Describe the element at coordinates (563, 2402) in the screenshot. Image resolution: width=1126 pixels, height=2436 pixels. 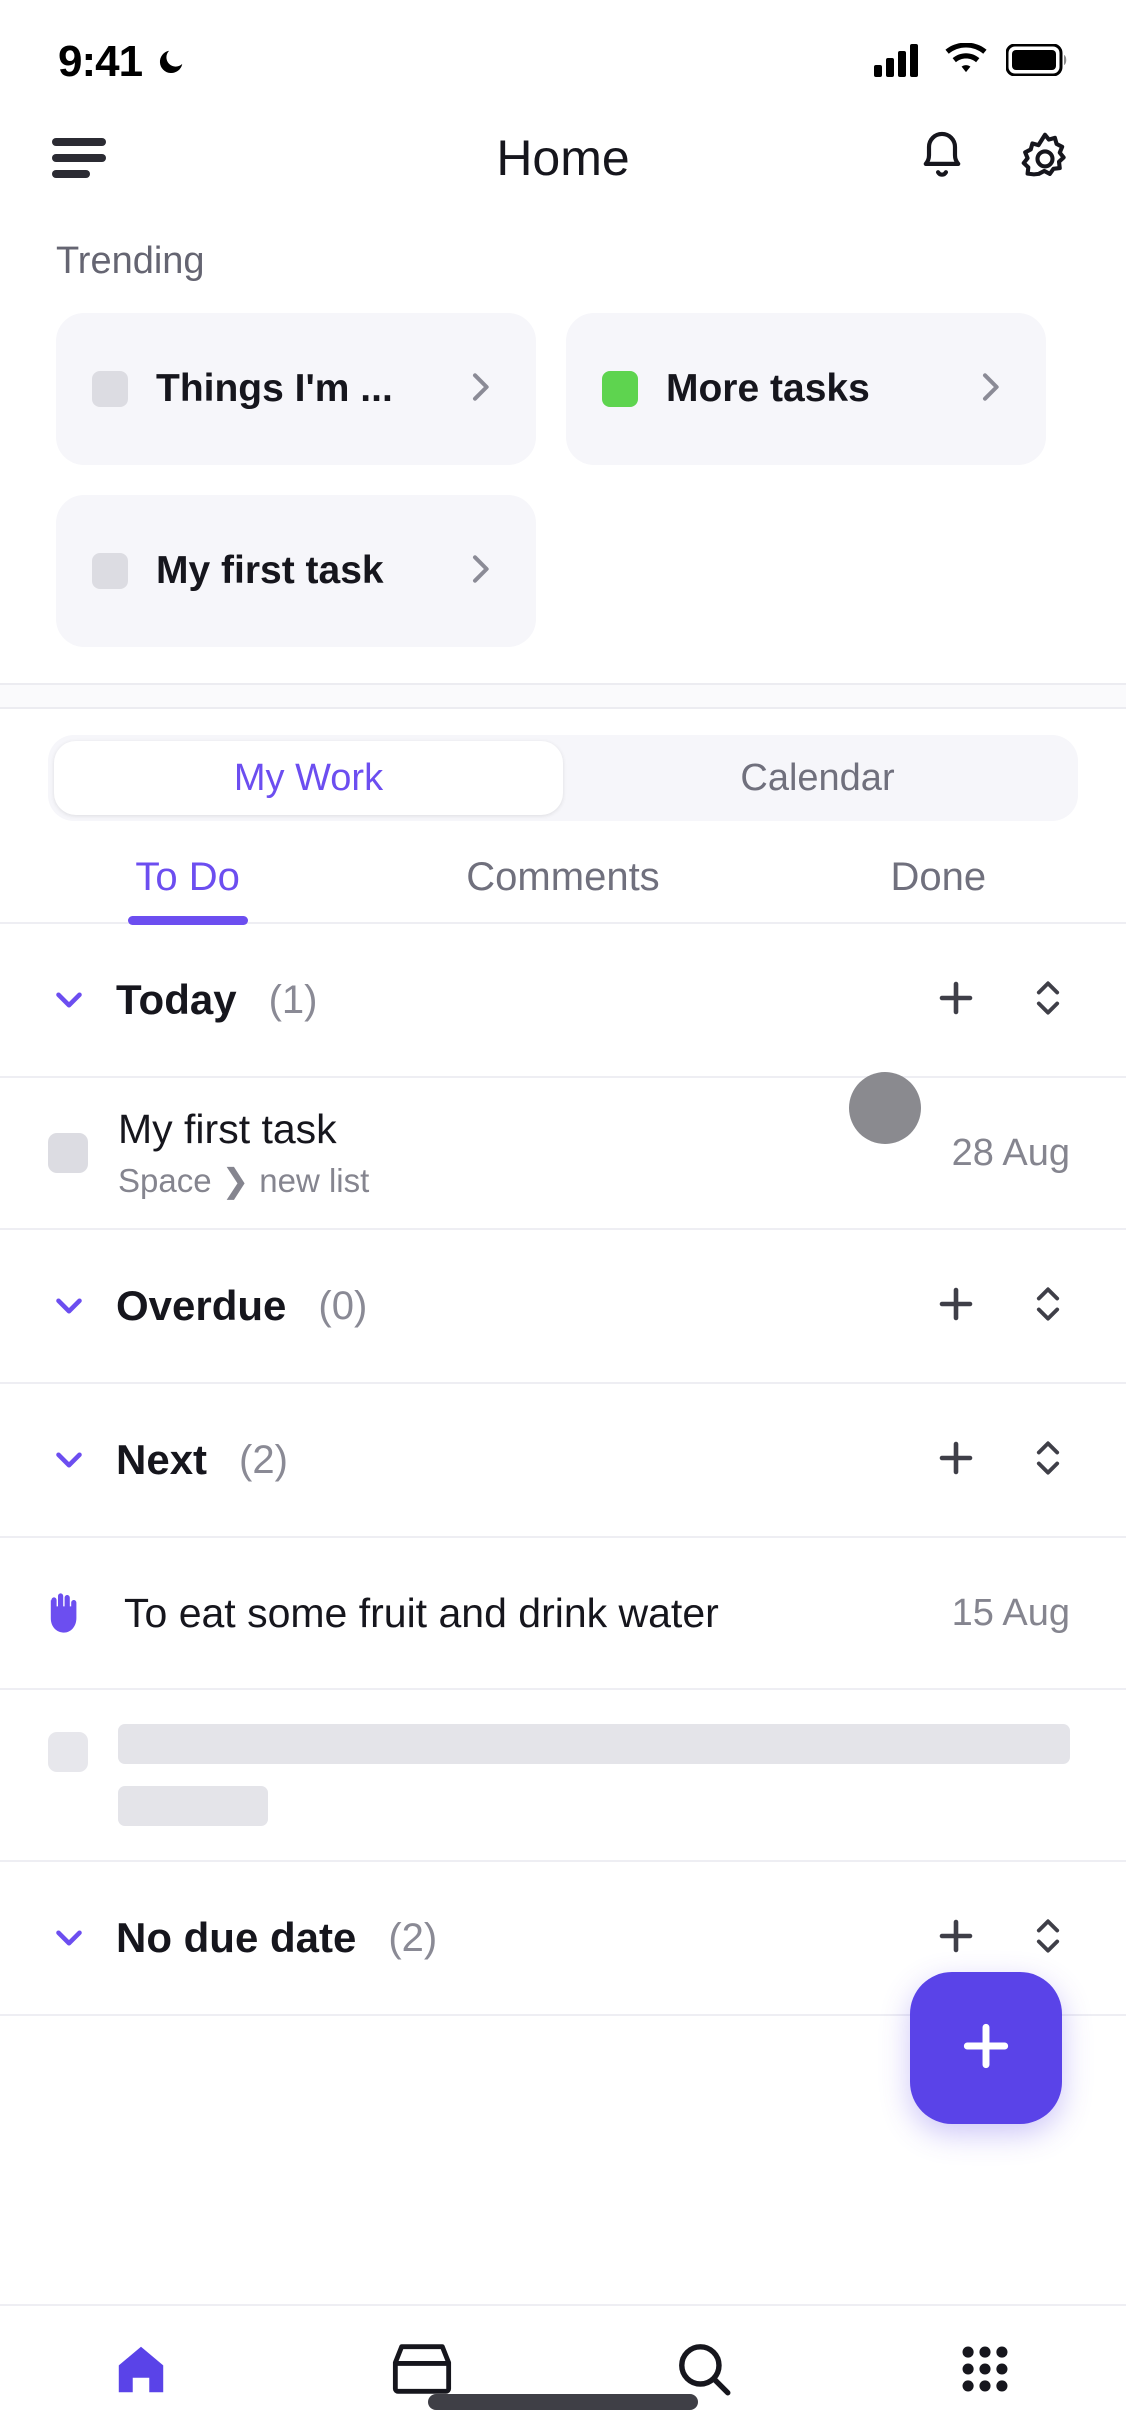
I see `home-indicator` at that location.